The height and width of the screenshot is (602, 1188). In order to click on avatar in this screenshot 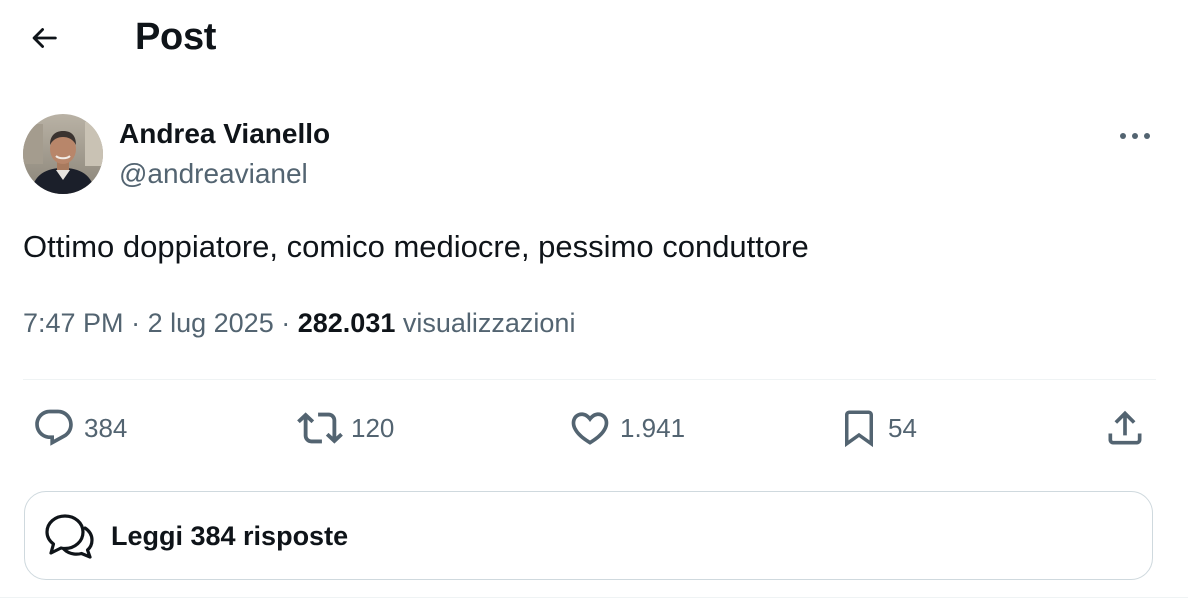, I will do `click(63, 154)`.